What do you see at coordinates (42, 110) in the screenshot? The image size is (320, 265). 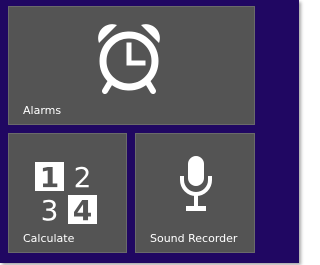 I see `tile-label-alarms: Alarms` at bounding box center [42, 110].